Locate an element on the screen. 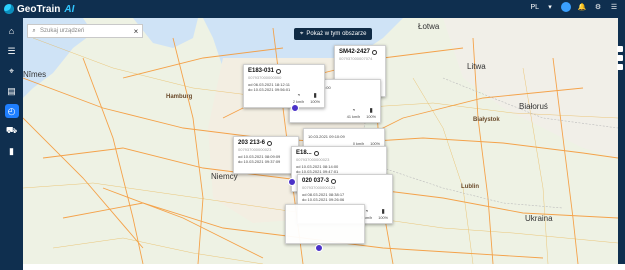 The image size is (625, 270). map-label-hamburg: Hamburg is located at coordinates (179, 97).